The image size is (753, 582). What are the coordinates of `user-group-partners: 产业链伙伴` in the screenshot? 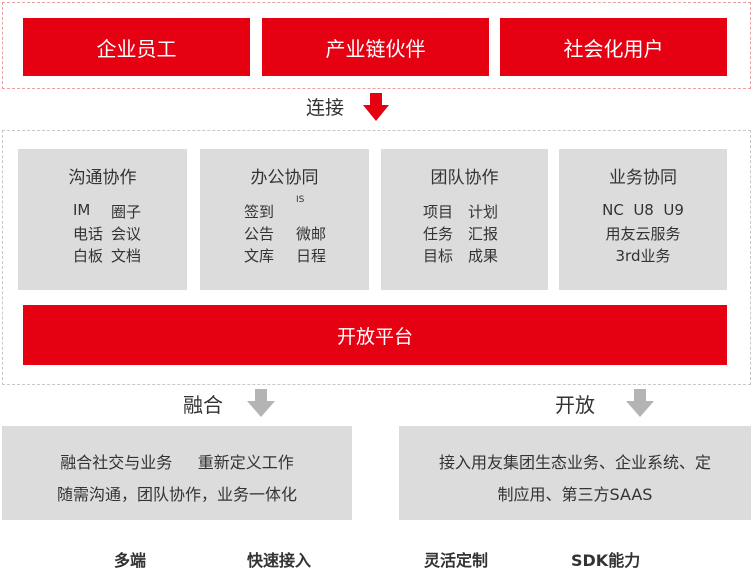 It's located at (375, 47).